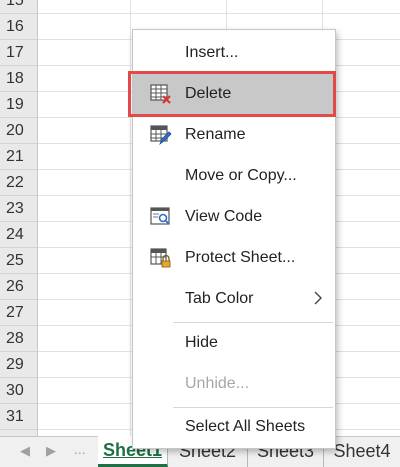 Image resolution: width=400 pixels, height=467 pixels. Describe the element at coordinates (18, 261) in the screenshot. I see `row-number: 25` at that location.